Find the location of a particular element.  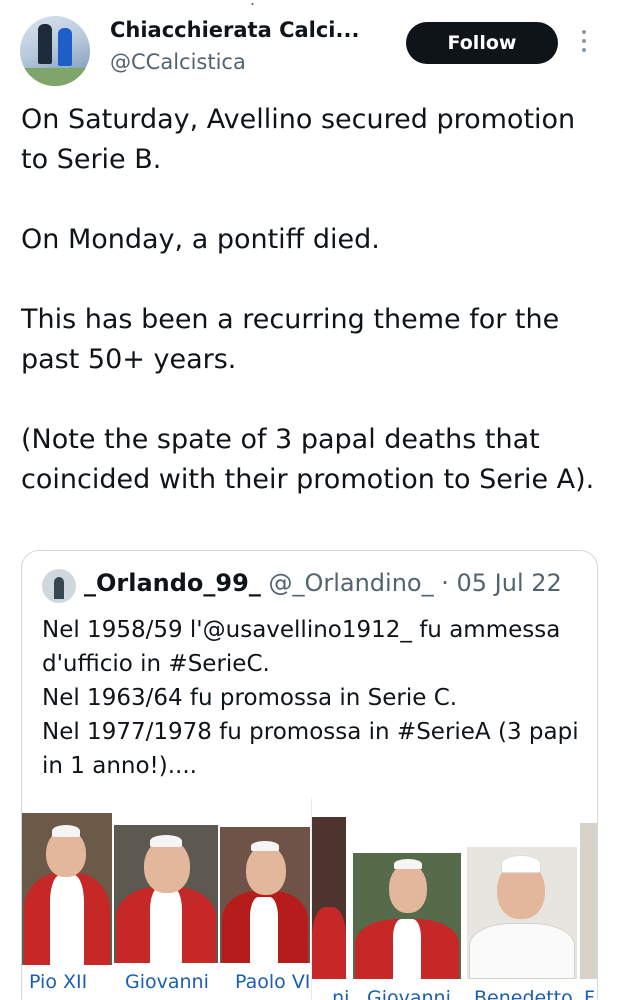

more-options-icon is located at coordinates (584, 43).